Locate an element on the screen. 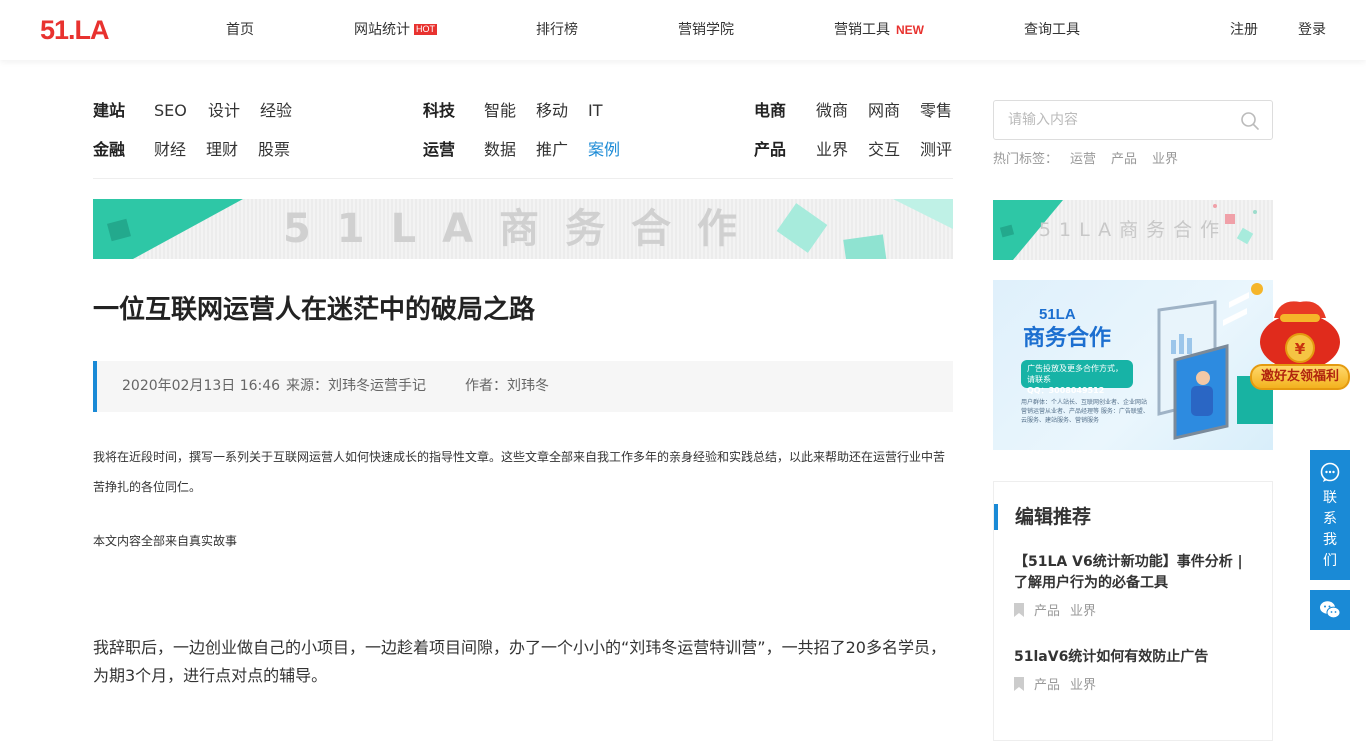 The height and width of the screenshot is (741, 1366). ad-contact: 广告投放及更多合作方式，请联系 QQ：3008049512 is located at coordinates (1077, 377).